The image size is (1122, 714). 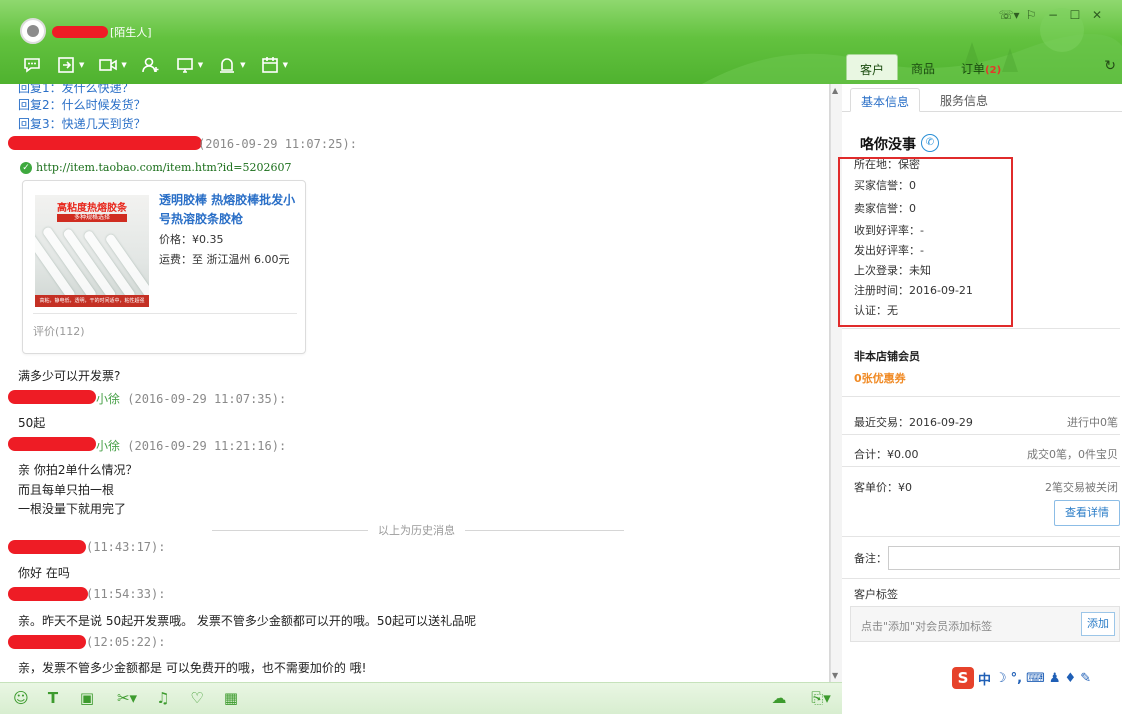 What do you see at coordinates (963, 678) in the screenshot?
I see `sogou-ime-icon: S` at bounding box center [963, 678].